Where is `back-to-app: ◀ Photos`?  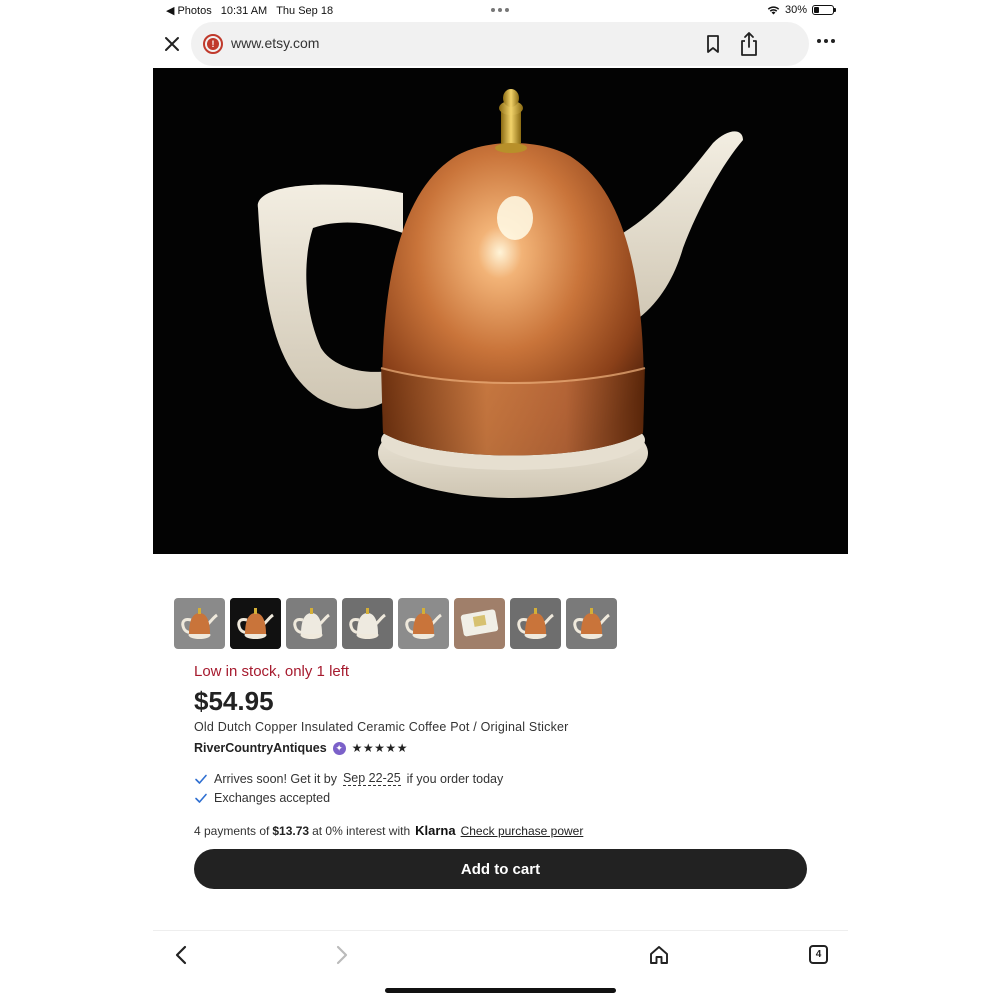 back-to-app: ◀ Photos is located at coordinates (189, 11).